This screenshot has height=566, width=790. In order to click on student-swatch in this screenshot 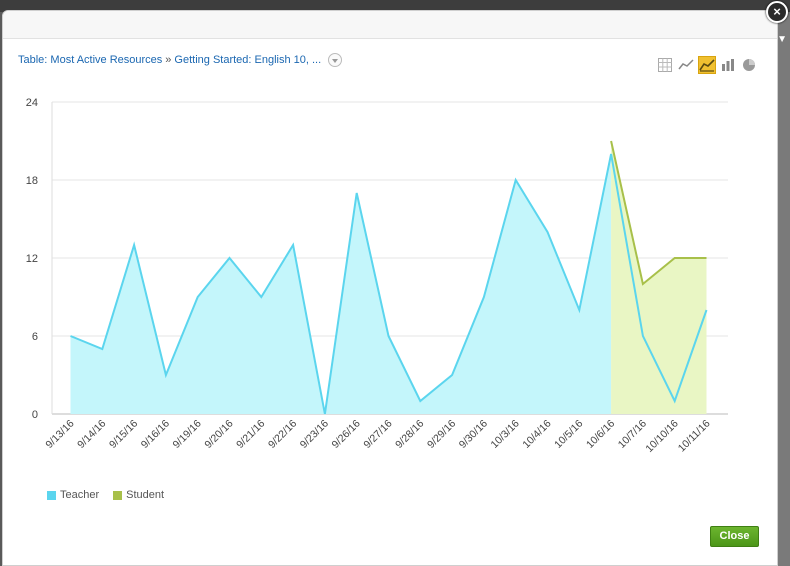, I will do `click(118, 495)`.